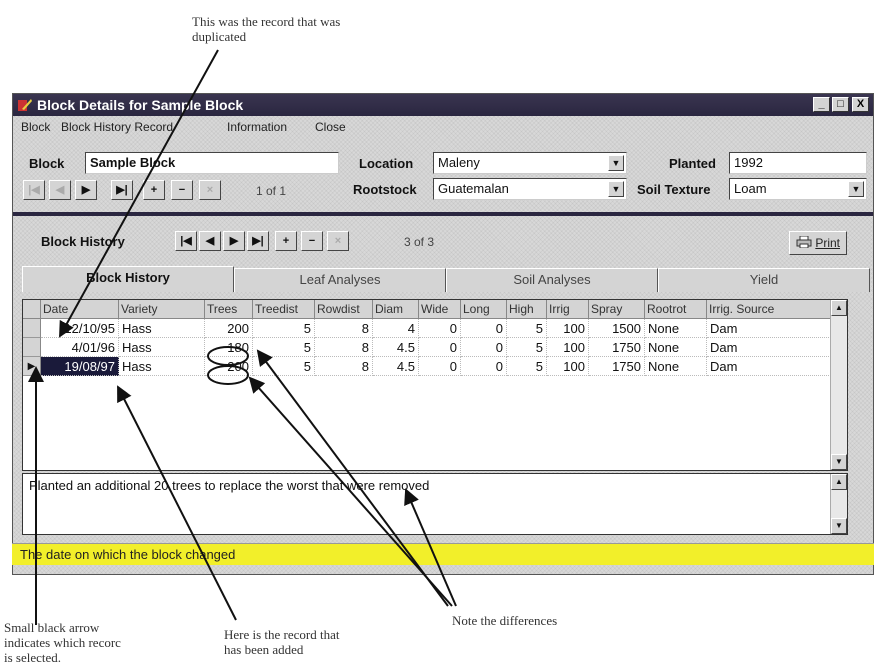  What do you see at coordinates (396, 309) in the screenshot?
I see `col-header-diam: Diam` at bounding box center [396, 309].